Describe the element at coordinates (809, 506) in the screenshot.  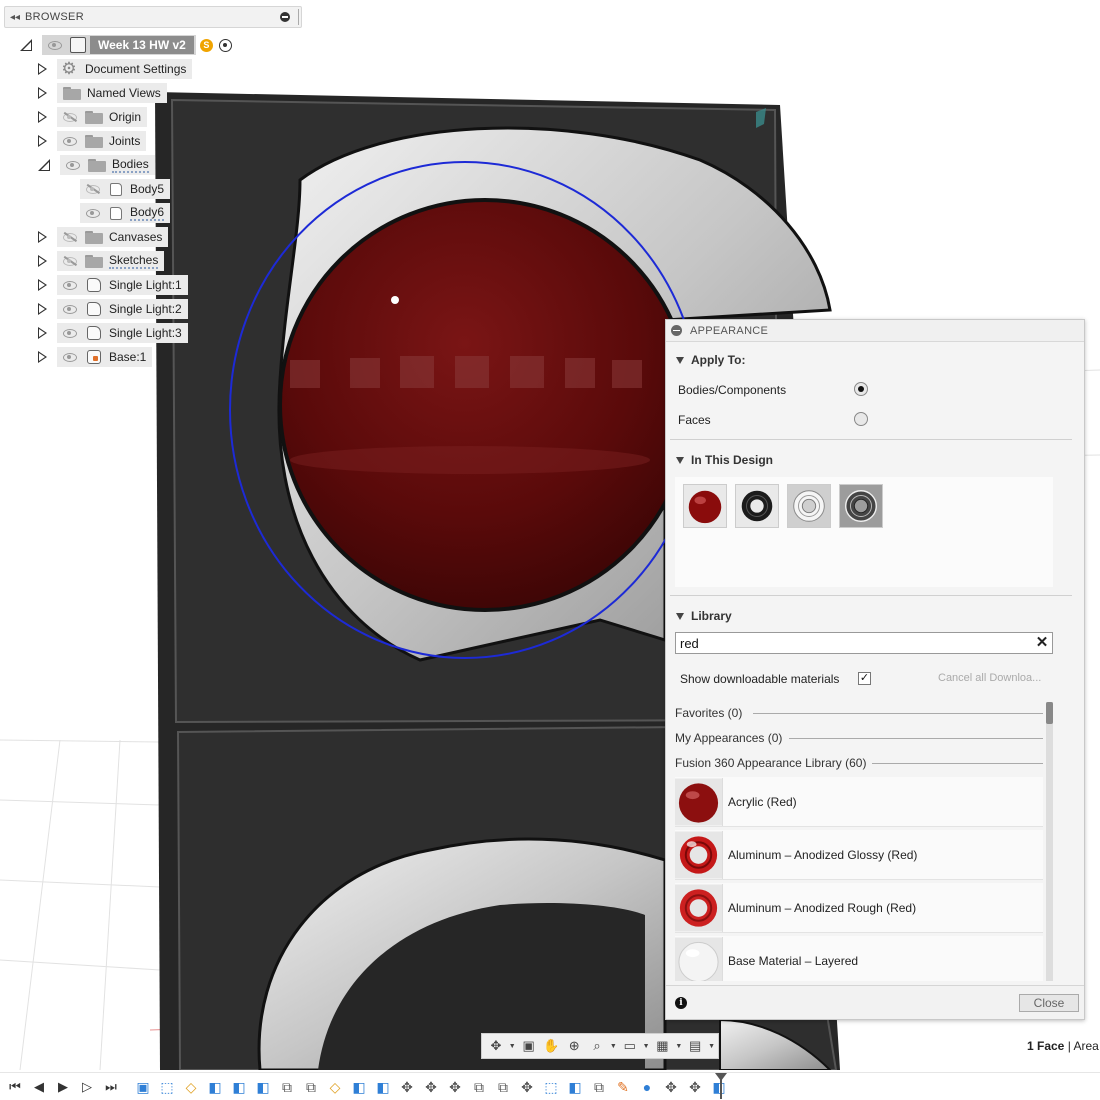
I see `swatch-chrome-torus` at that location.